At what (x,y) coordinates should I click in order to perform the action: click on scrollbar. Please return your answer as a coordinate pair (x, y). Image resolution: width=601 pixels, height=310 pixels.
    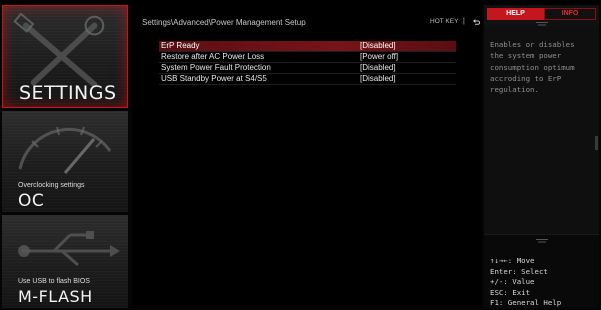
    Looking at the image, I should click on (596, 143).